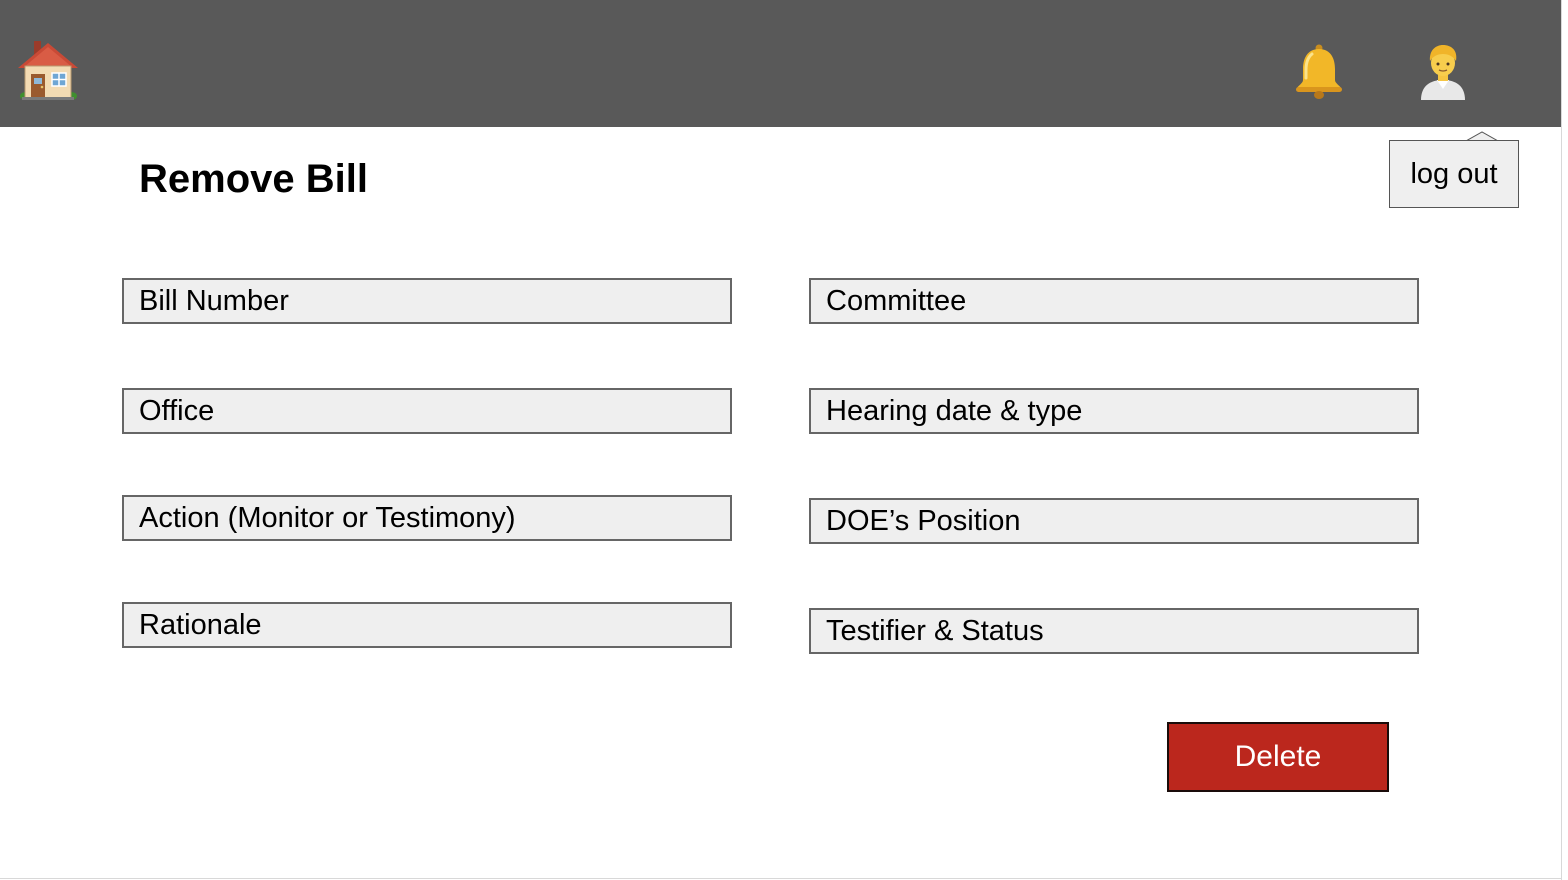  Describe the element at coordinates (1443, 71) in the screenshot. I see `user-avatar-icon` at that location.